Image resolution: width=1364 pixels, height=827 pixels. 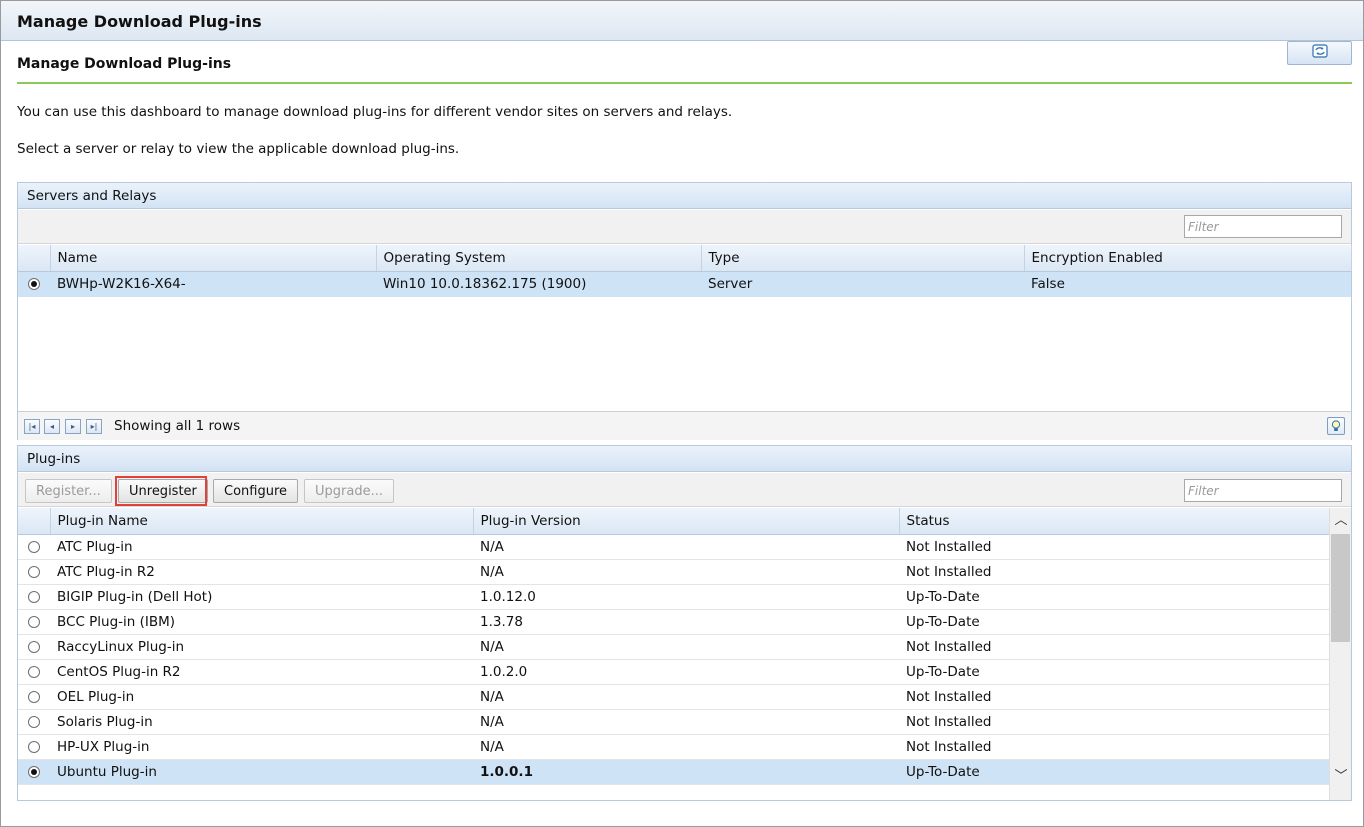 I want to click on plugin-row: ATC Plug-in N/A Not Installed, so click(x=673, y=547).